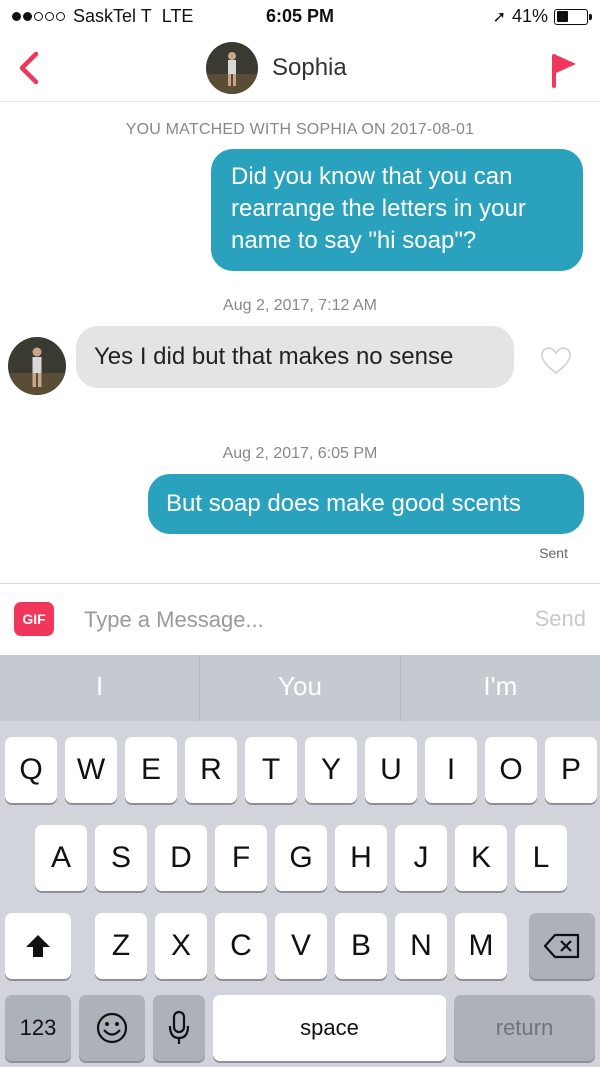 The image size is (600, 1067). I want to click on battery-percent: 41%, so click(529, 16).